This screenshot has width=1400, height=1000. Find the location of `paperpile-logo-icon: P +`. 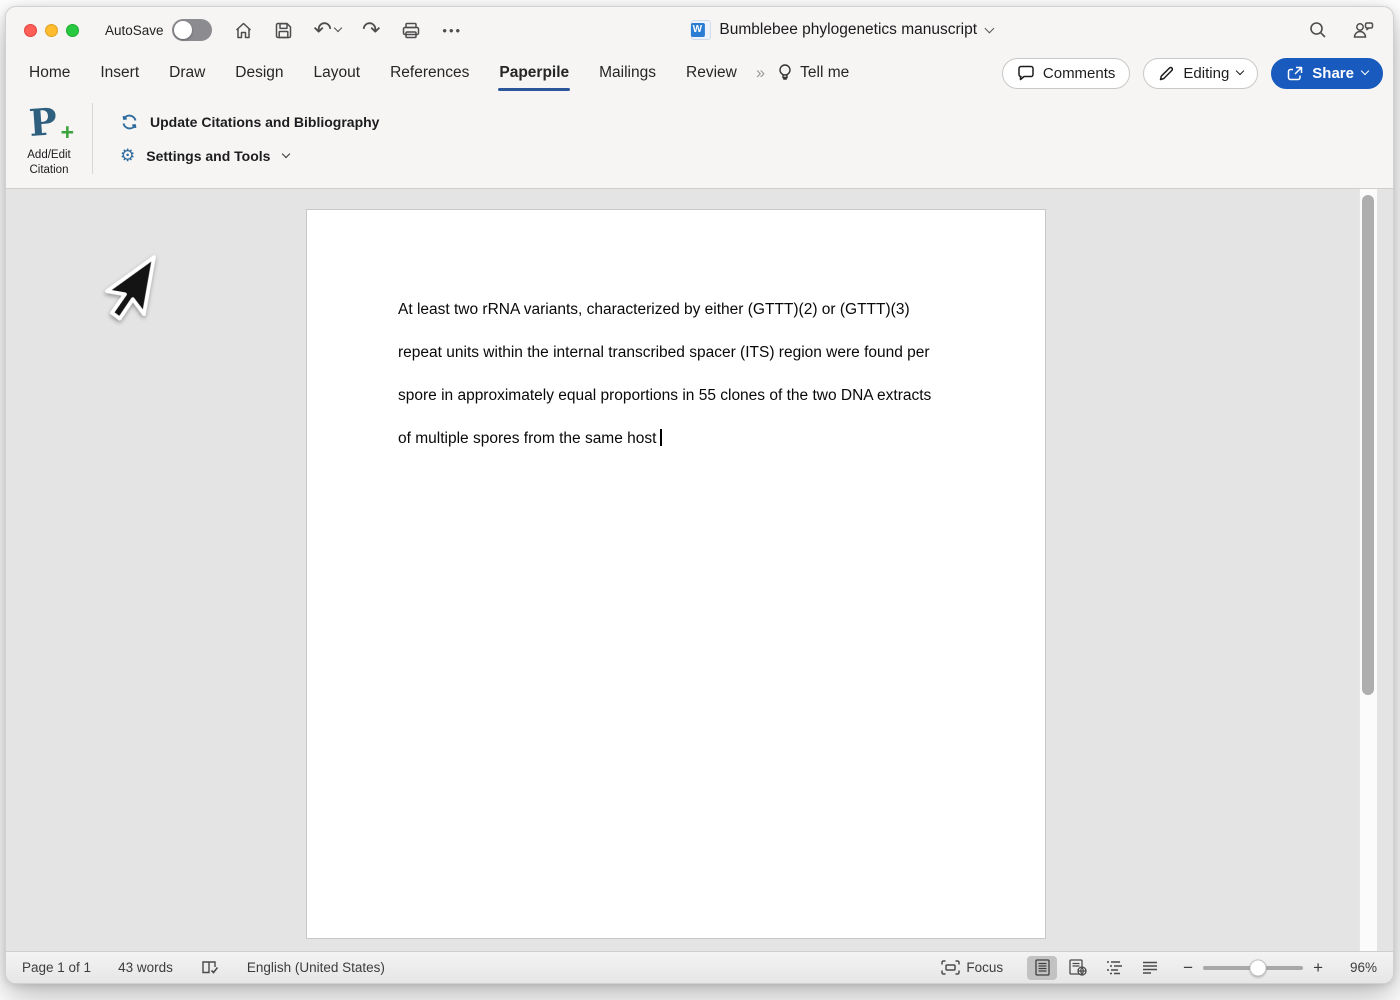

paperpile-logo-icon: P + is located at coordinates (50, 121).